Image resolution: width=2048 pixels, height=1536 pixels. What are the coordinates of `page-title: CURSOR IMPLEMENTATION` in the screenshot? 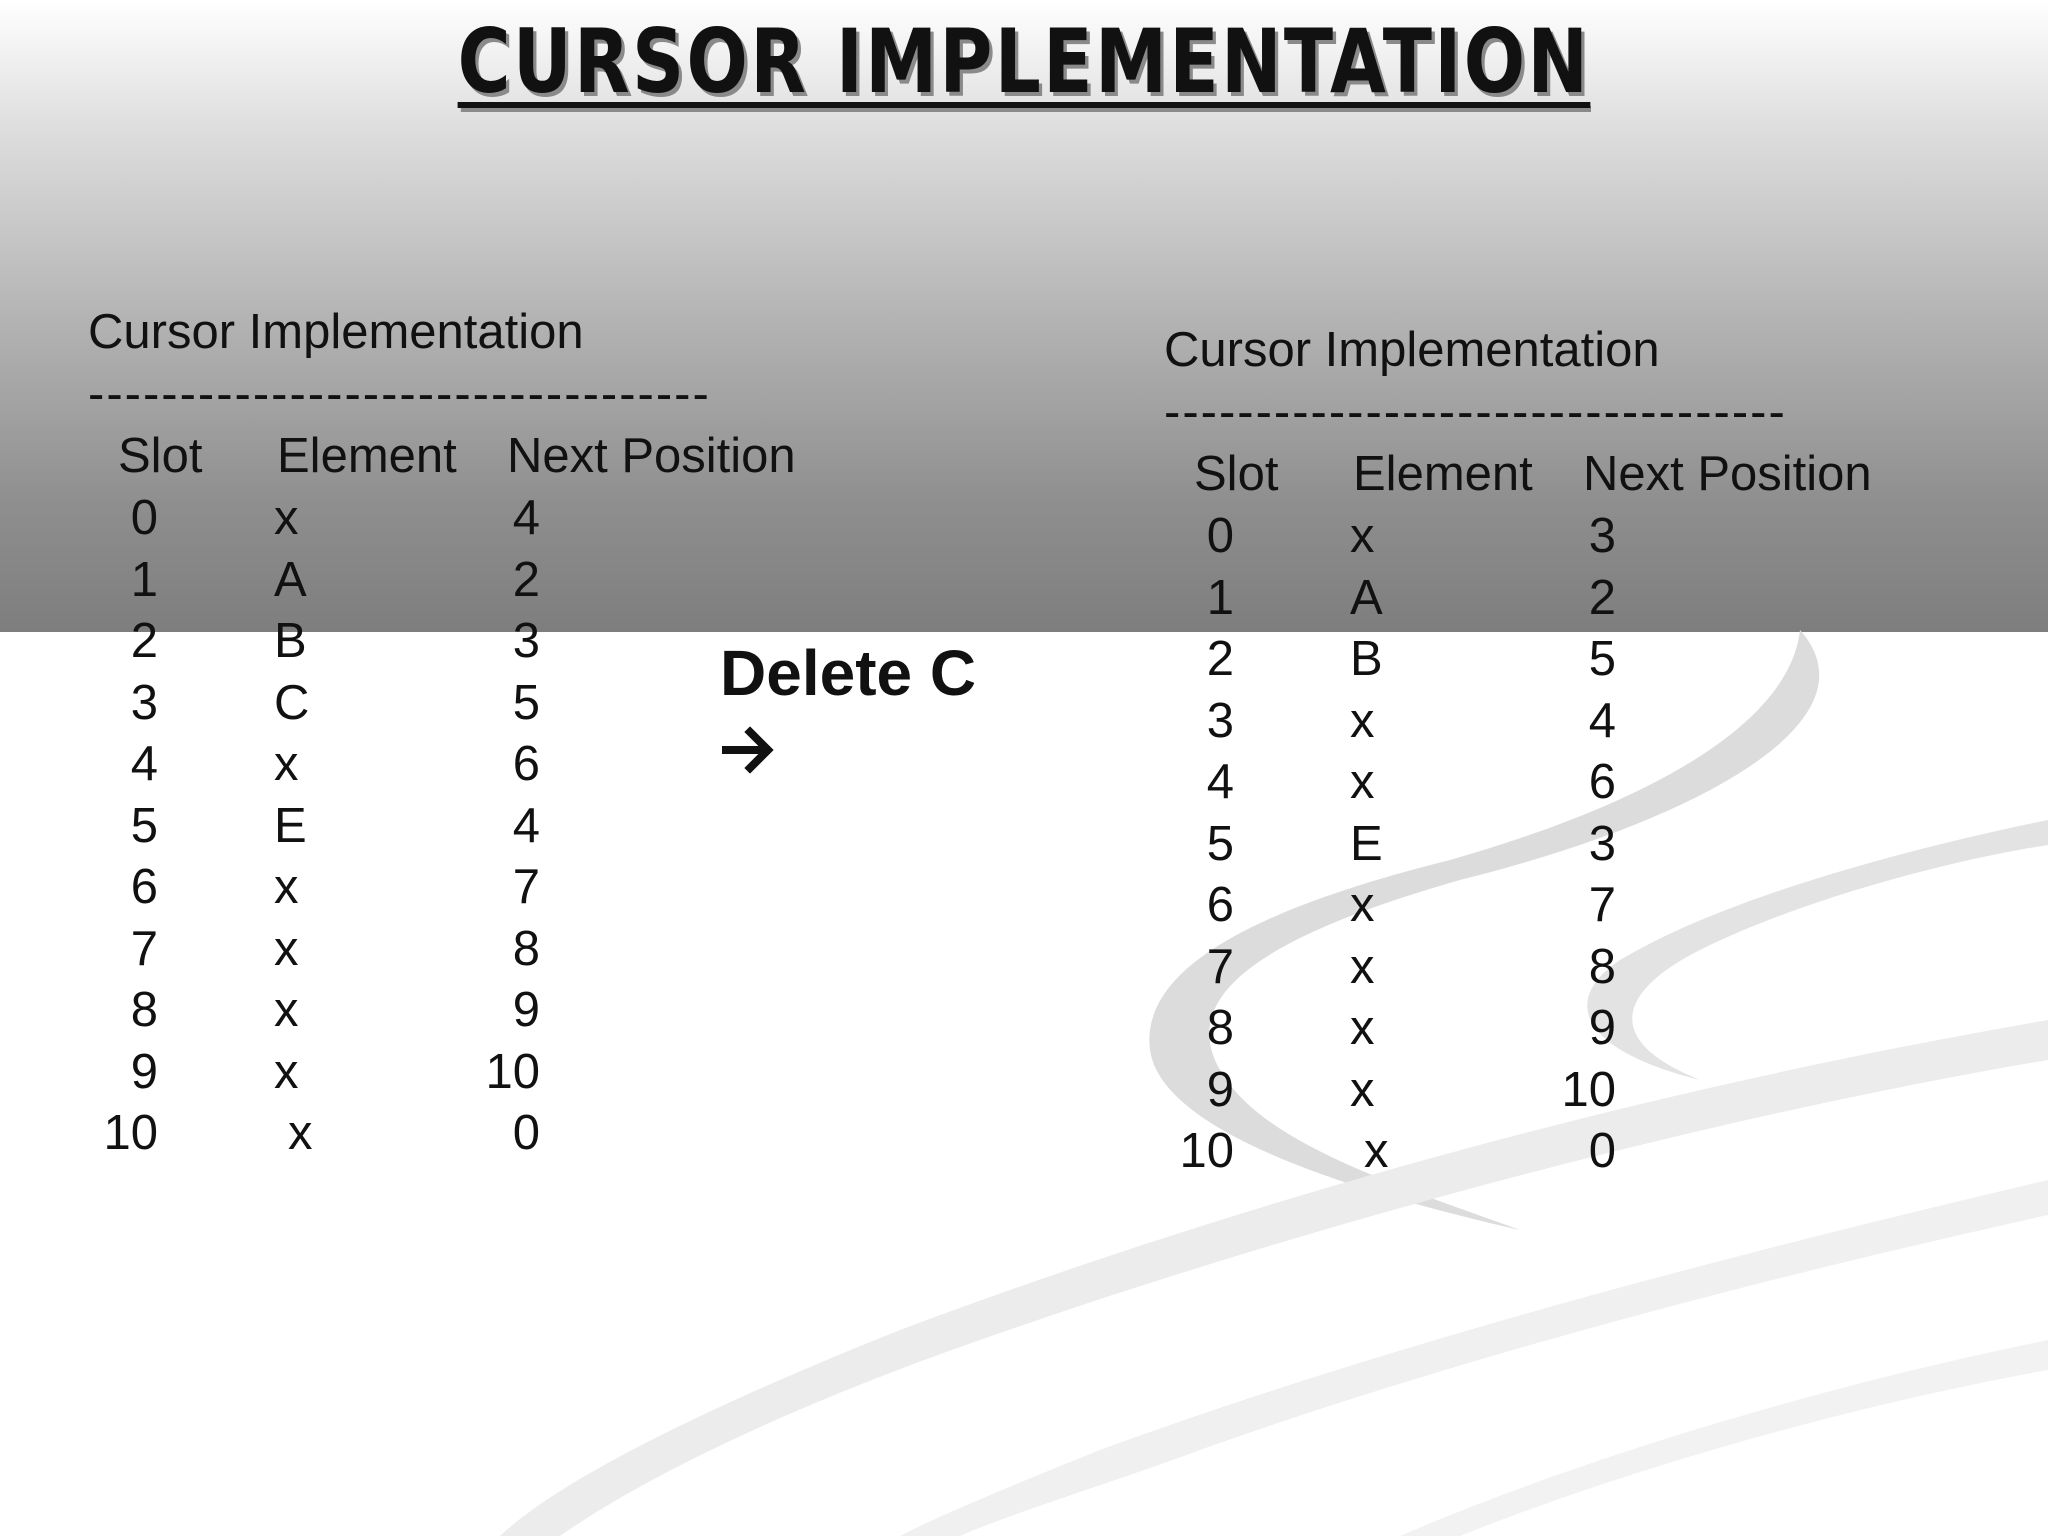 It's located at (1024, 61).